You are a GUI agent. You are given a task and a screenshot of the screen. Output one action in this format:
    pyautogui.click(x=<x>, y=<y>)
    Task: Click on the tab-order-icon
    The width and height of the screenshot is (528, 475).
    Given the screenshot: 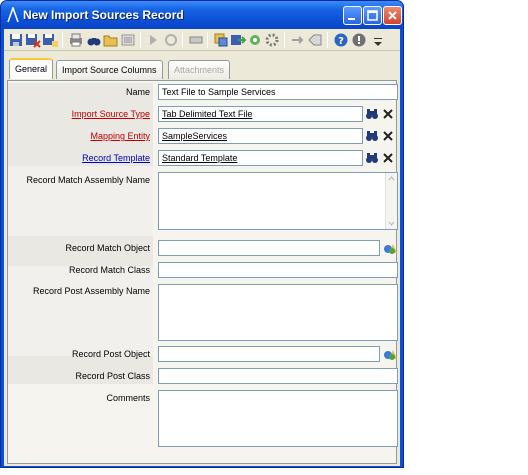 What is the action you would take?
    pyautogui.click(x=196, y=40)
    